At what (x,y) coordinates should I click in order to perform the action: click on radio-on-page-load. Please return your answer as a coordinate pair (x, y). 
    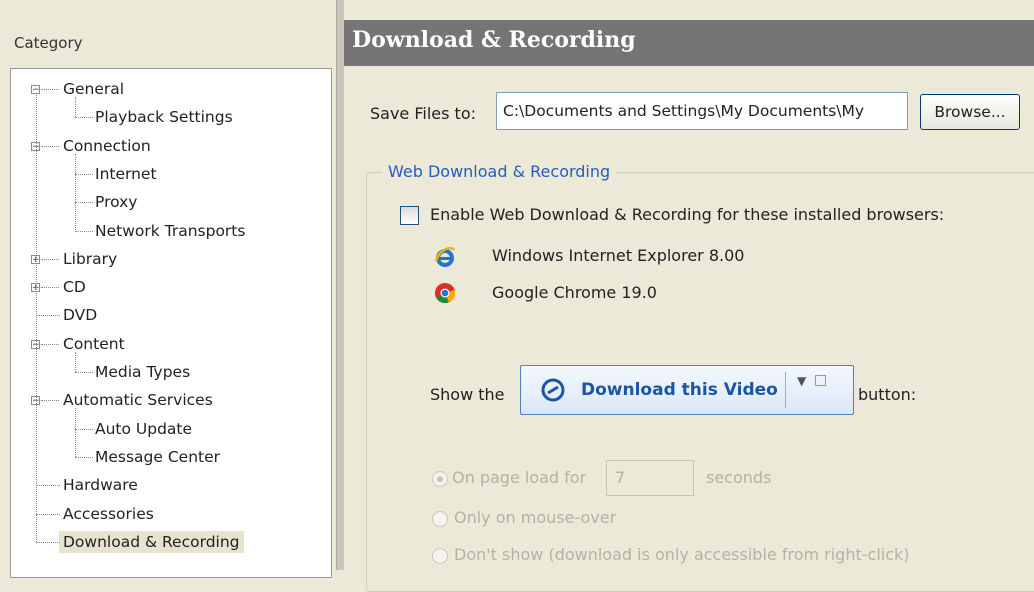
    Looking at the image, I should click on (440, 479).